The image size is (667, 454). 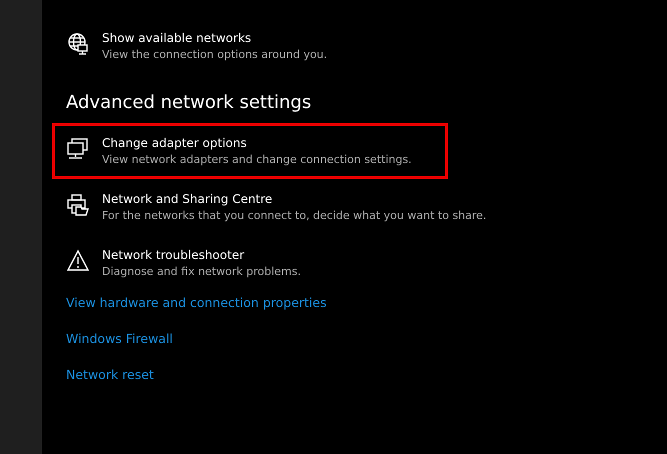 What do you see at coordinates (119, 338) in the screenshot?
I see `settings-link: Windows Firewall` at bounding box center [119, 338].